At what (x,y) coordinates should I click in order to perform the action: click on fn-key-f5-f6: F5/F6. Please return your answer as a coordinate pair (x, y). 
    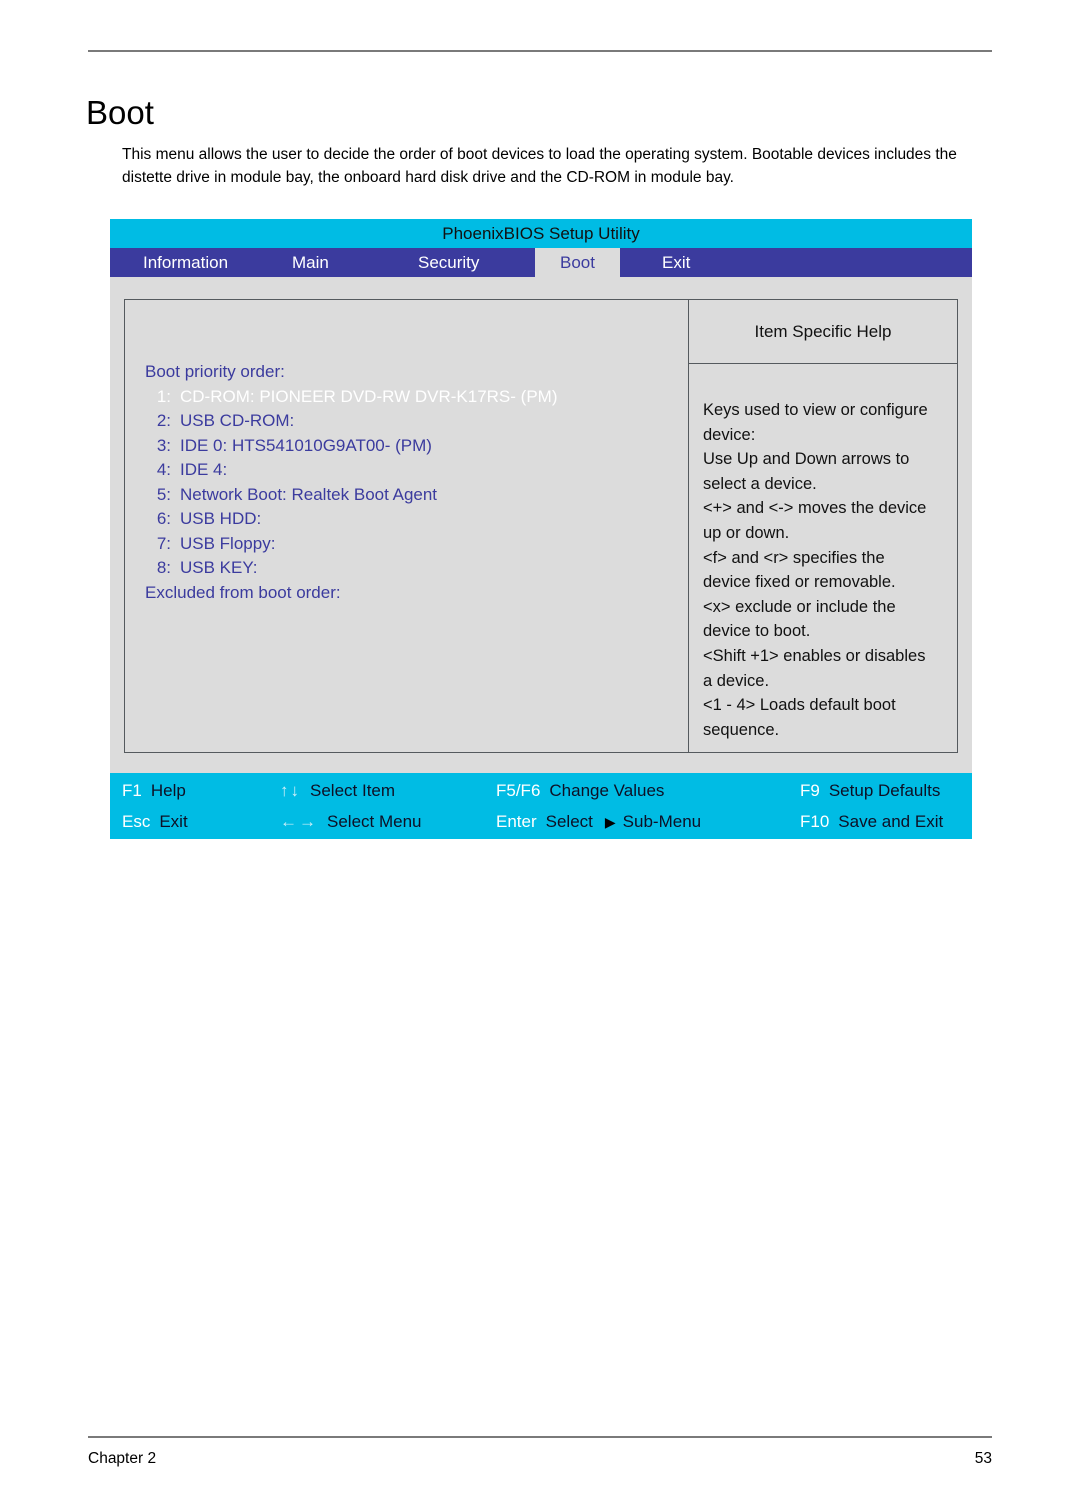
    Looking at the image, I should click on (518, 790).